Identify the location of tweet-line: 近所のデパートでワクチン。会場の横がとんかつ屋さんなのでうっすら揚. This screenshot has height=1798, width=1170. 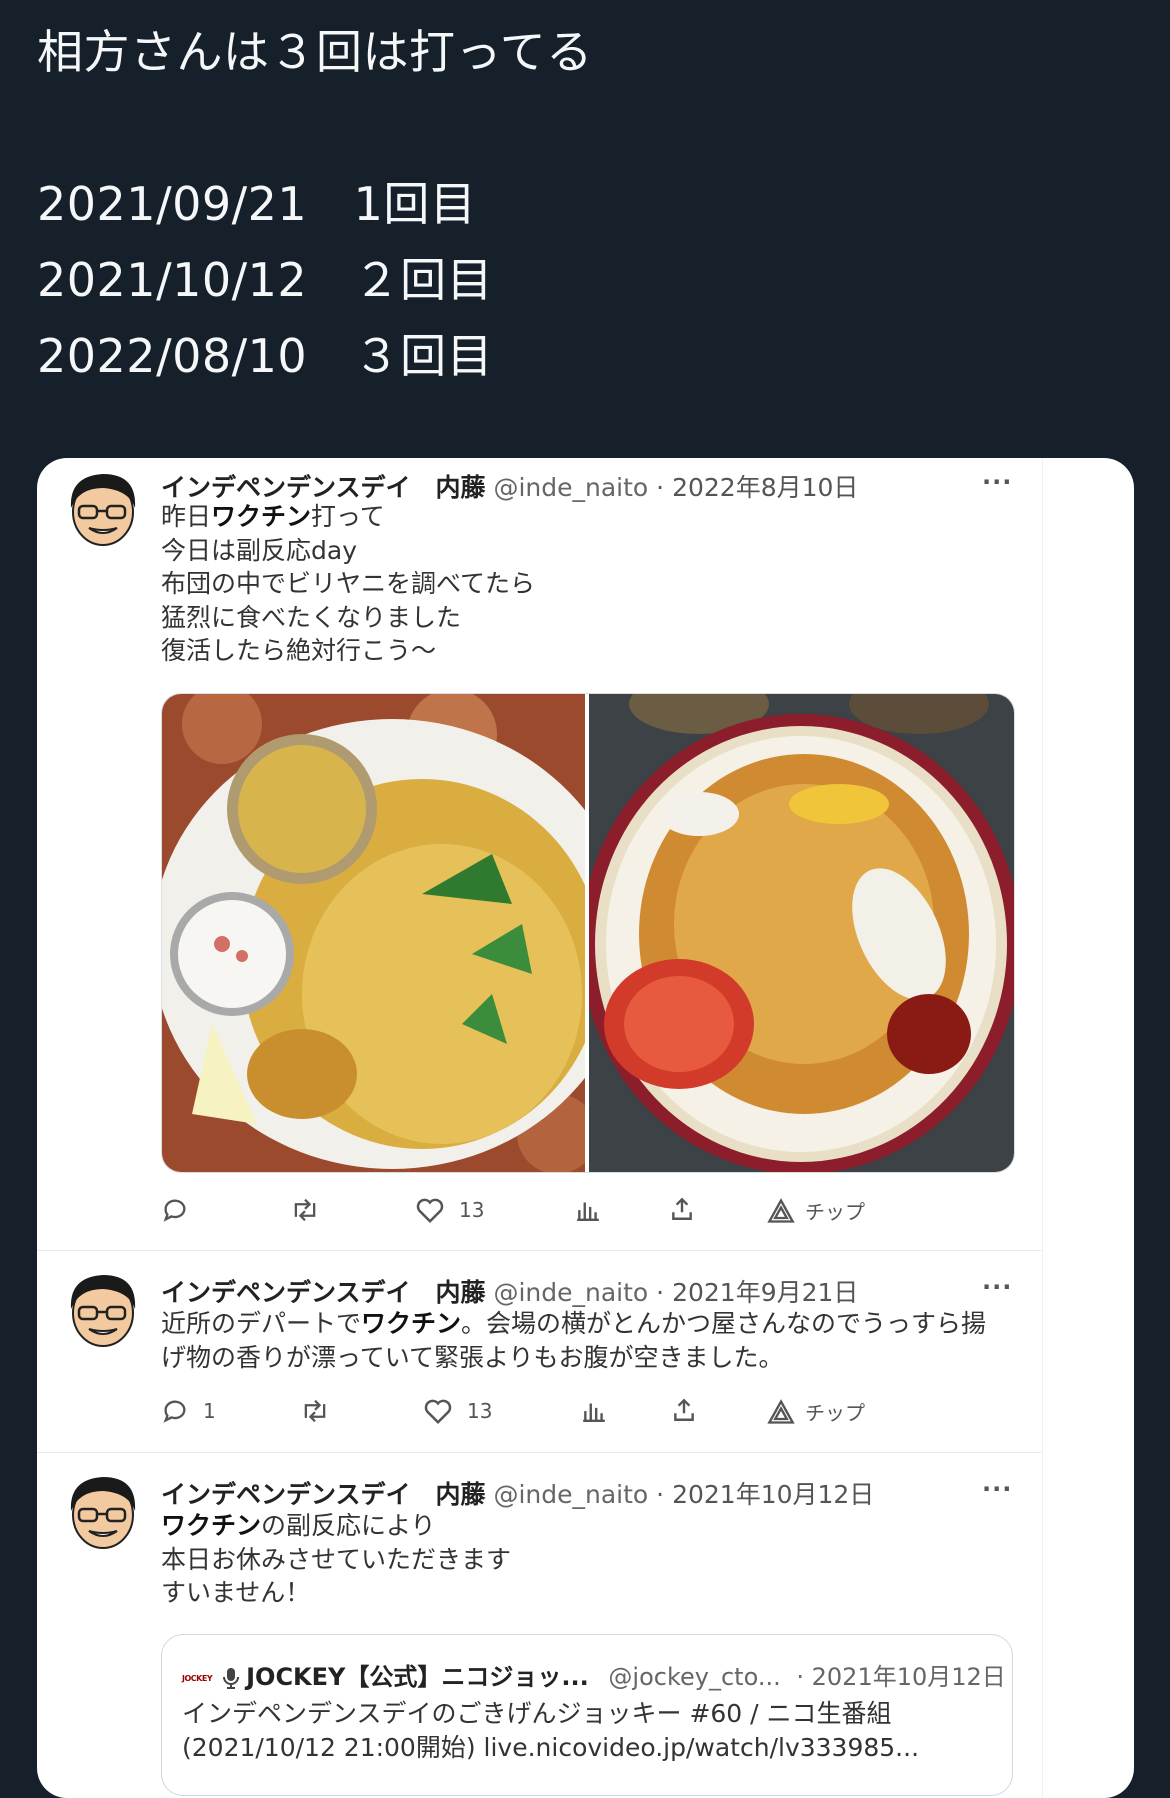
(574, 1323).